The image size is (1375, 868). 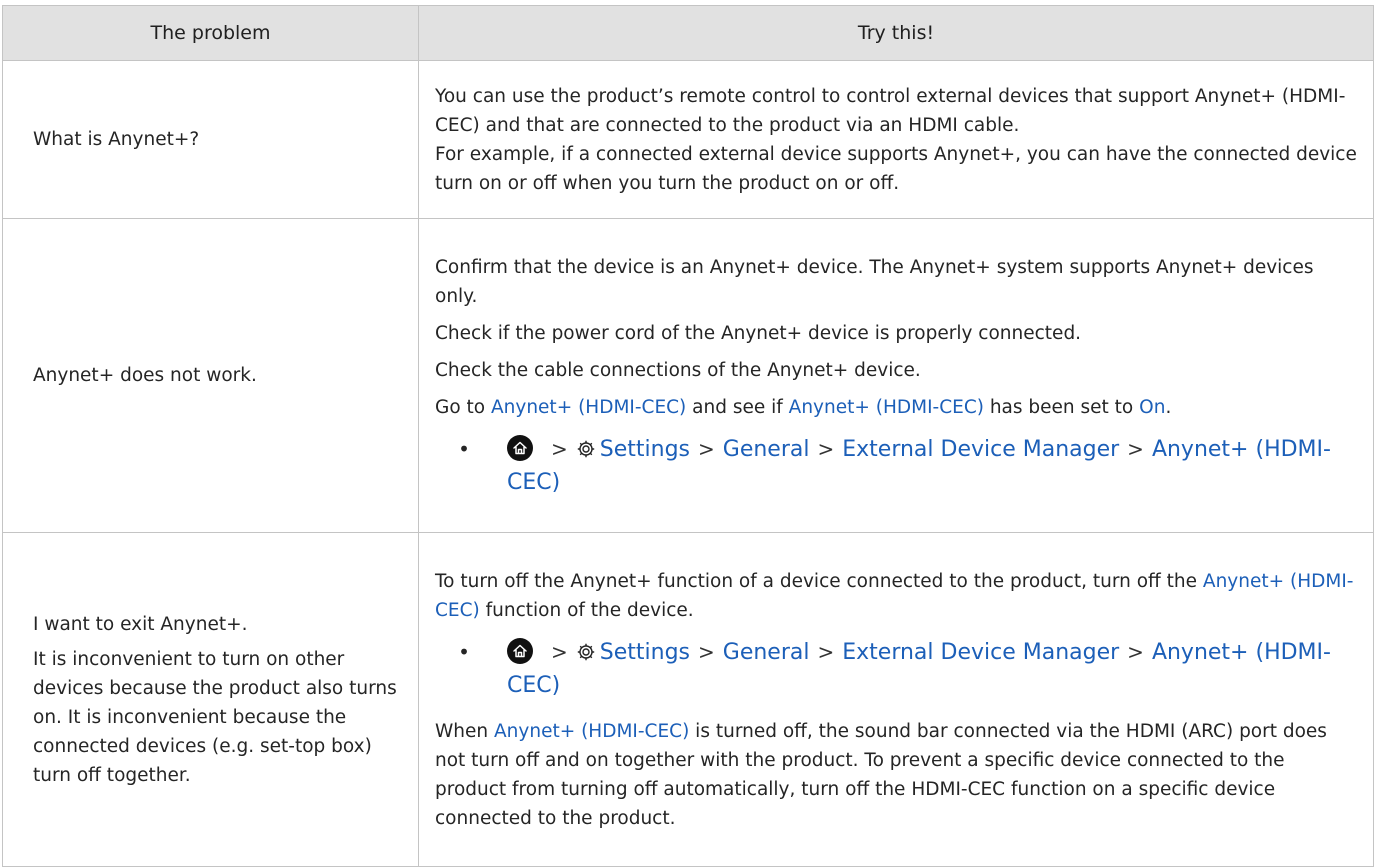 I want to click on text-span: ., so click(x=1168, y=407).